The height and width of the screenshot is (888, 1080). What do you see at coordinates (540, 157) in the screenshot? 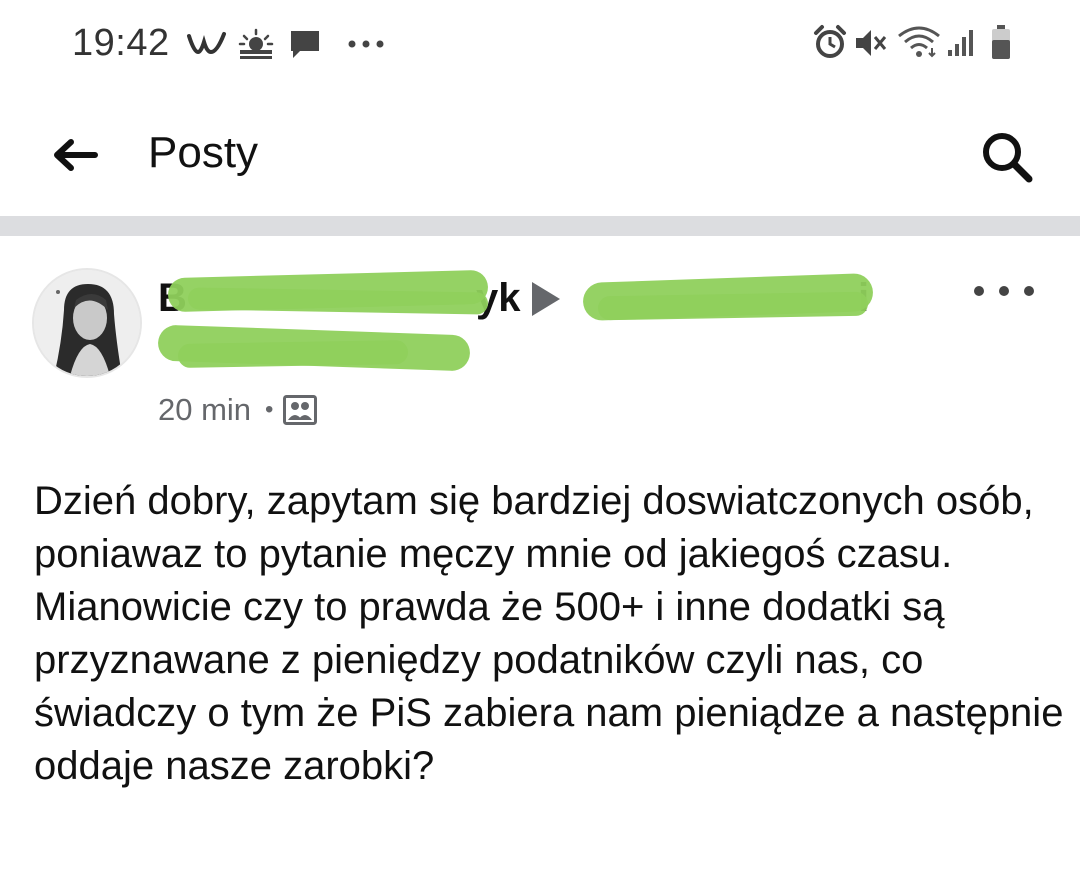
I see `app-bar: Posty` at bounding box center [540, 157].